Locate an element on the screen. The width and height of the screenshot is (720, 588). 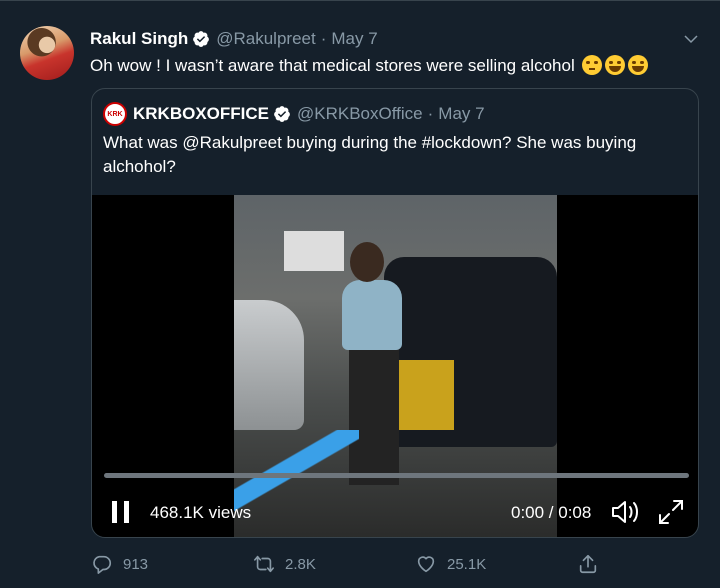
tweet-header: Rakul Singh @Rakulpreet · May 7 is located at coordinates (234, 39).